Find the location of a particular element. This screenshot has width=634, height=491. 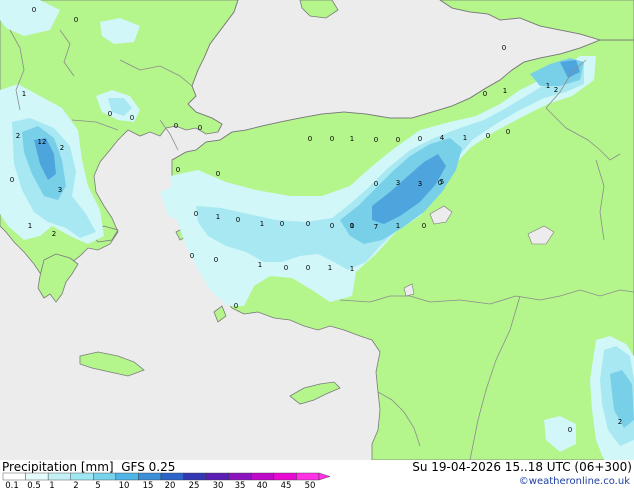

precip-value-label: 4 is located at coordinates (442, 138).